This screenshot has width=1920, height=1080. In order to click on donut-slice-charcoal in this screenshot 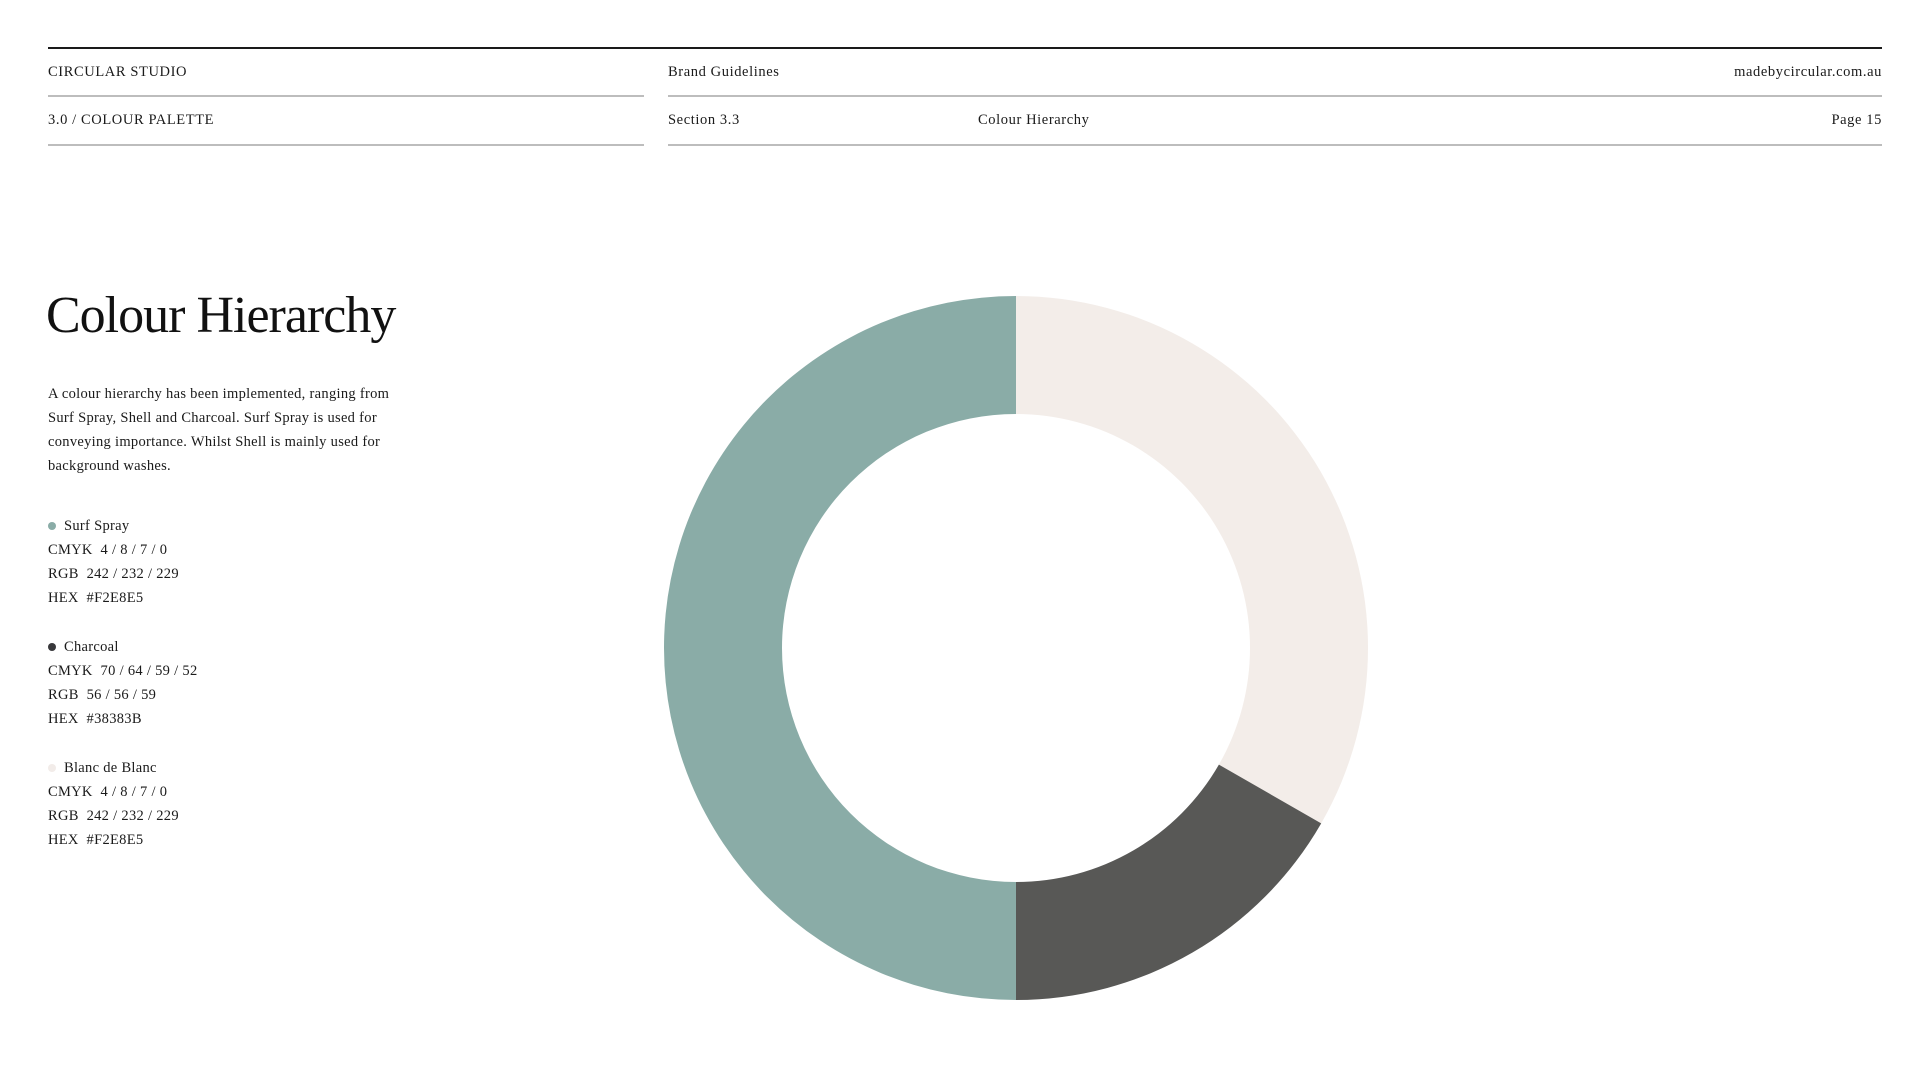, I will do `click(1169, 882)`.